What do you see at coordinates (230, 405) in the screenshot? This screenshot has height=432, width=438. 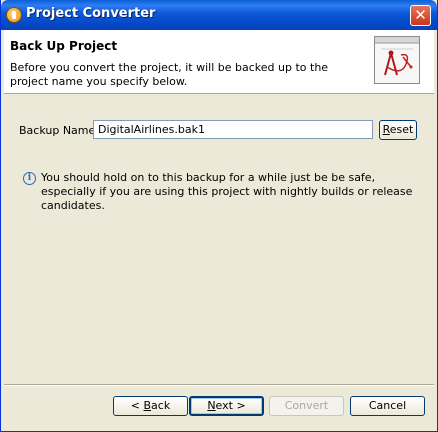 I see `next-label: ext >` at bounding box center [230, 405].